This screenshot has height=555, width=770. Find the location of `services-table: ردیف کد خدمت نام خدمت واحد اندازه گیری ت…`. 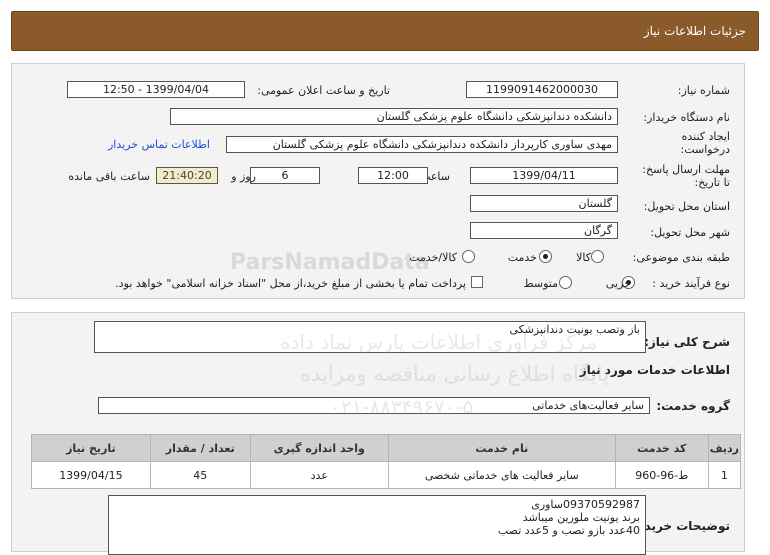

services-table: ردیف کد خدمت نام خدمت واحد اندازه گیری ت… is located at coordinates (386, 461).